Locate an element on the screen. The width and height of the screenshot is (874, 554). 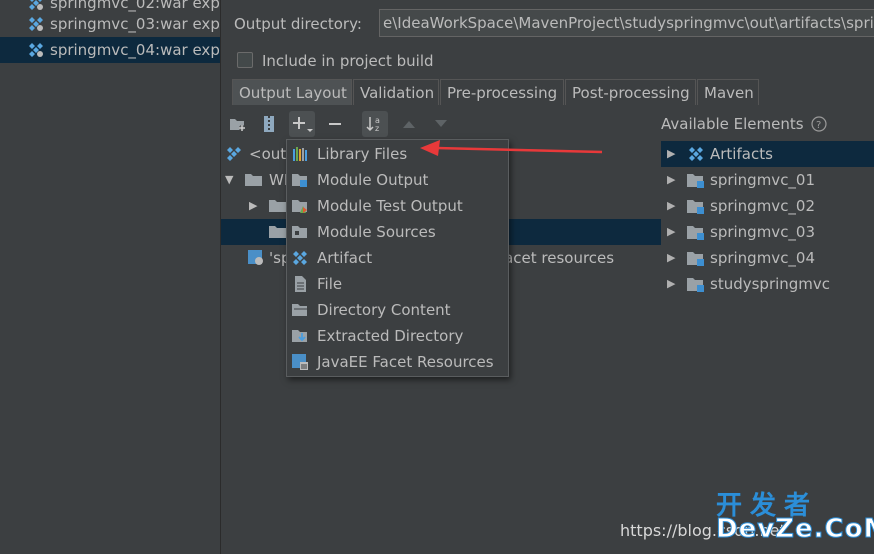
menu-item-label: File is located at coordinates (330, 284).